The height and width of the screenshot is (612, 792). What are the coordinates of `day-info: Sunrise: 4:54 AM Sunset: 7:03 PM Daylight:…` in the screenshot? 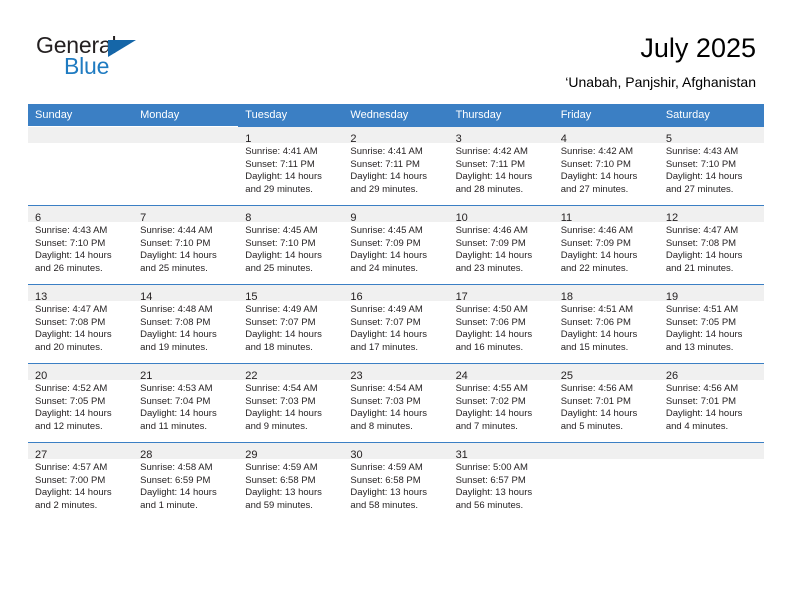 It's located at (290, 406).